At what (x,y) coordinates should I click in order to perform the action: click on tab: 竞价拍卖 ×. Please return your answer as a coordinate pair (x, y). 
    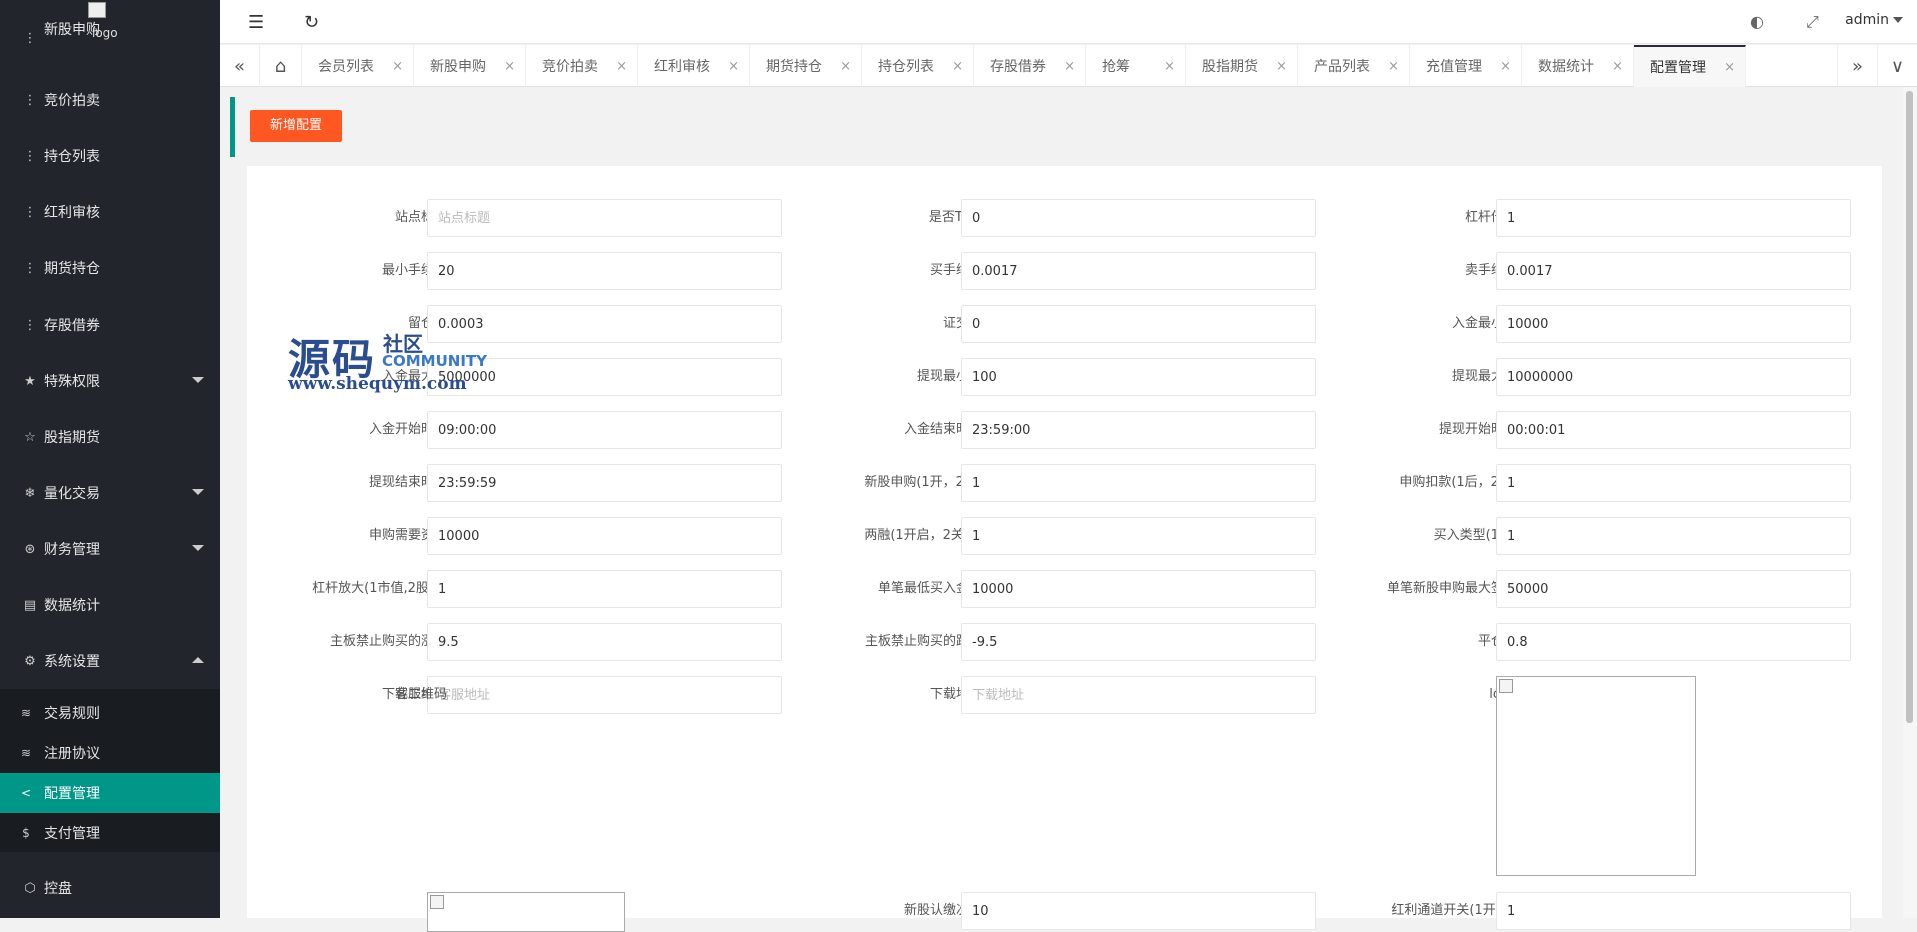
    Looking at the image, I should click on (582, 66).